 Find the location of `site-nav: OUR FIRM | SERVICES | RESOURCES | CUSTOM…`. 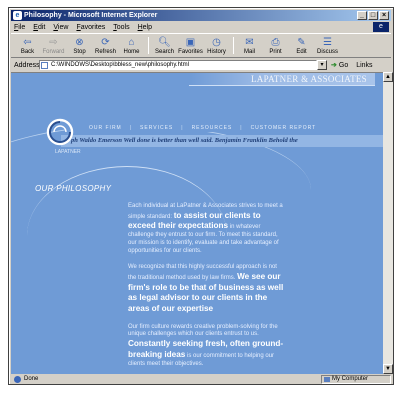

site-nav: OUR FIRM | SERVICES | RESOURCES | CUSTOM… is located at coordinates (190, 127).